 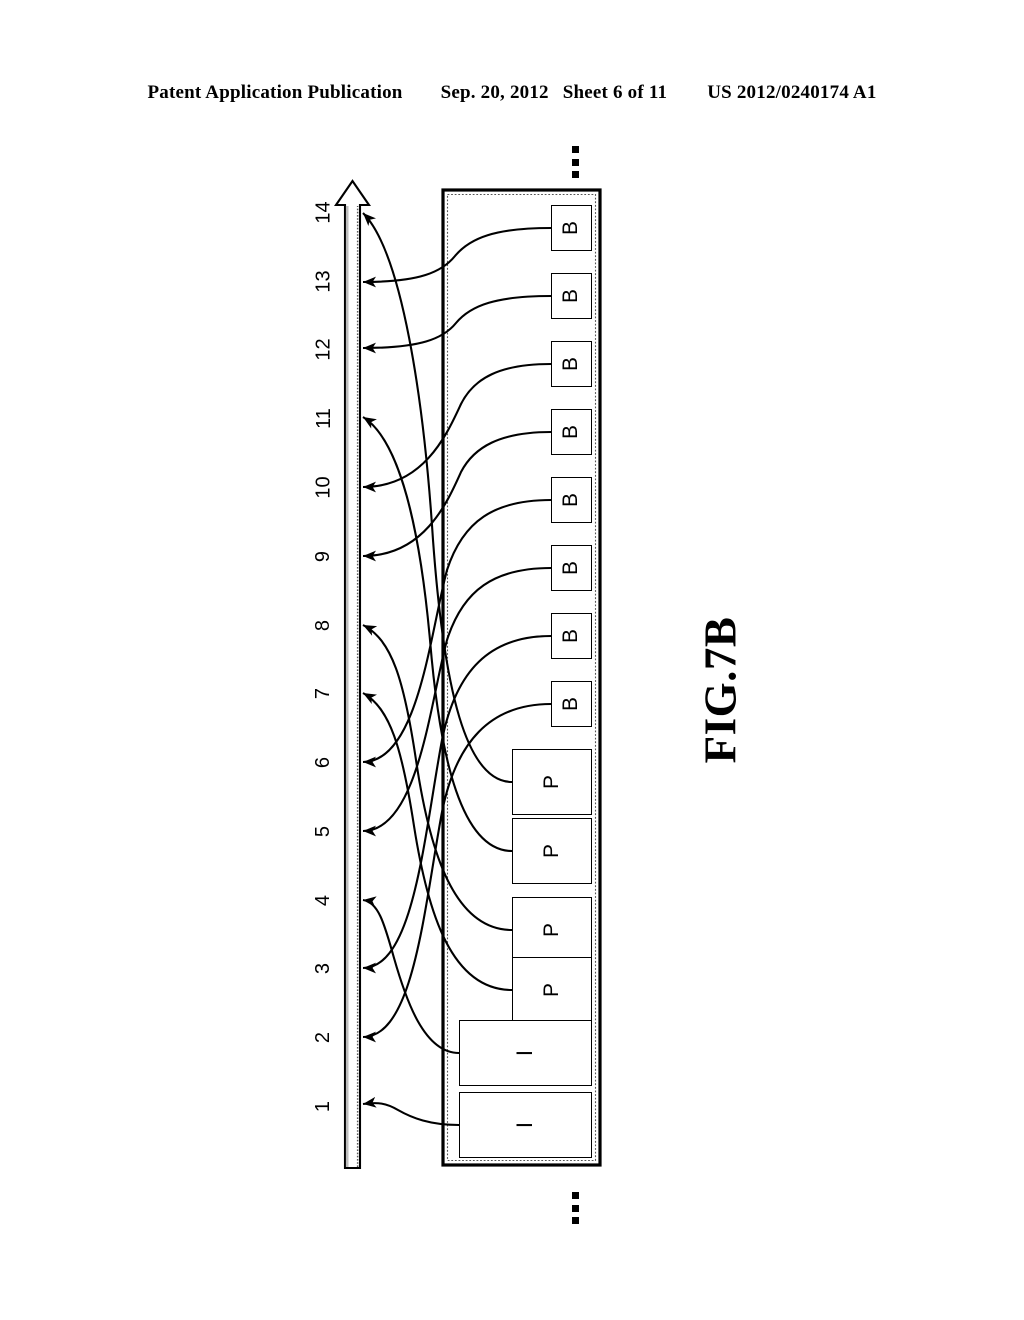 I want to click on tick-label-5: 5, so click(x=324, y=831).